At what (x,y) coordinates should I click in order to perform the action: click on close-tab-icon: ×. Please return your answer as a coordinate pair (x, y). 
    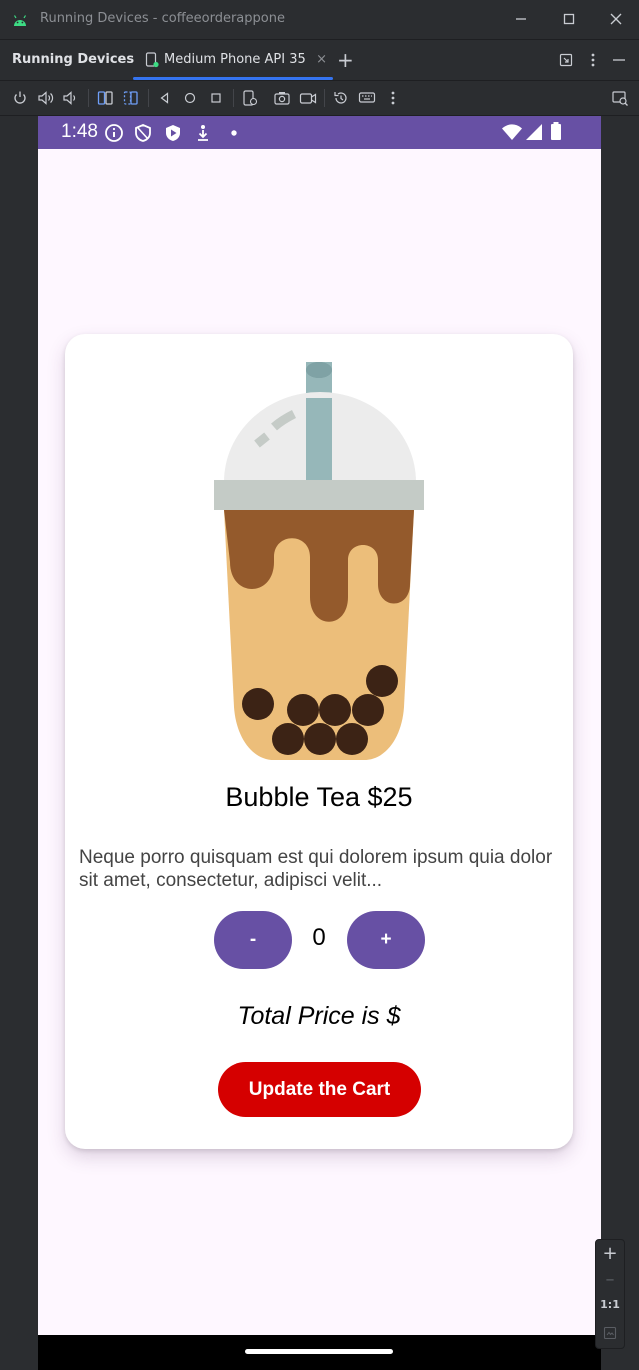
    Looking at the image, I should click on (321, 59).